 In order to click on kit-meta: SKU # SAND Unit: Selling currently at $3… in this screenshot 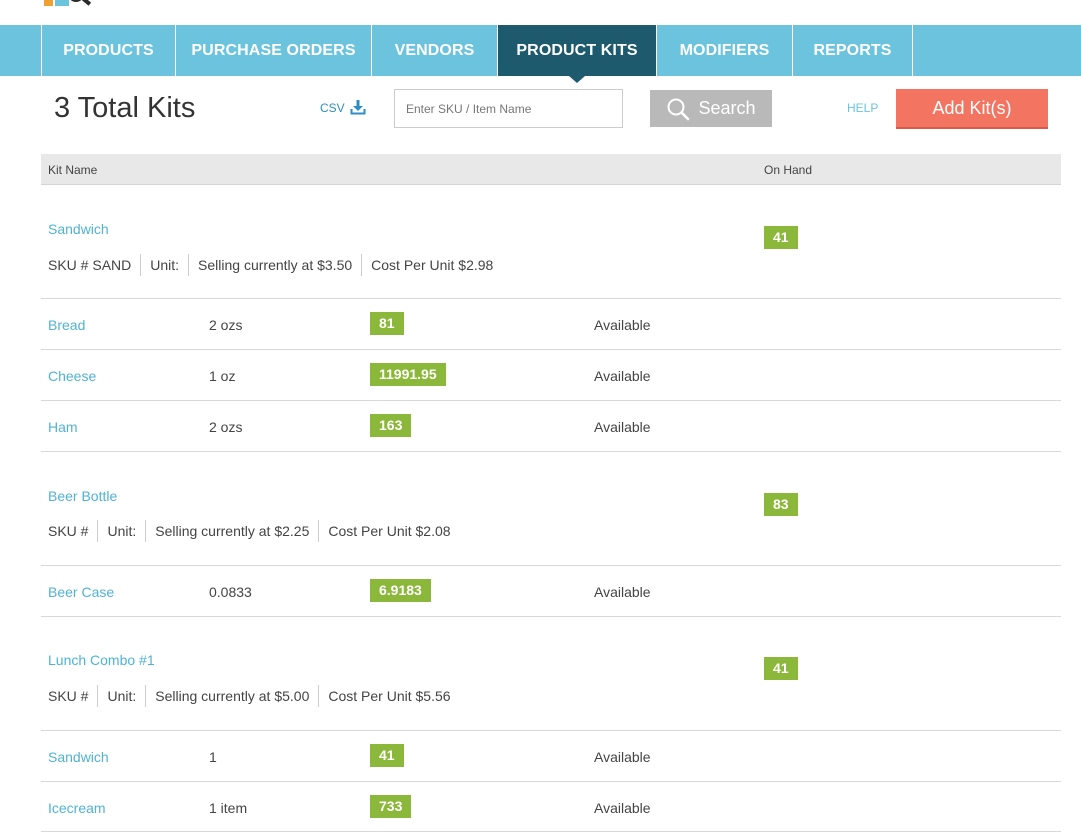, I will do `click(270, 265)`.